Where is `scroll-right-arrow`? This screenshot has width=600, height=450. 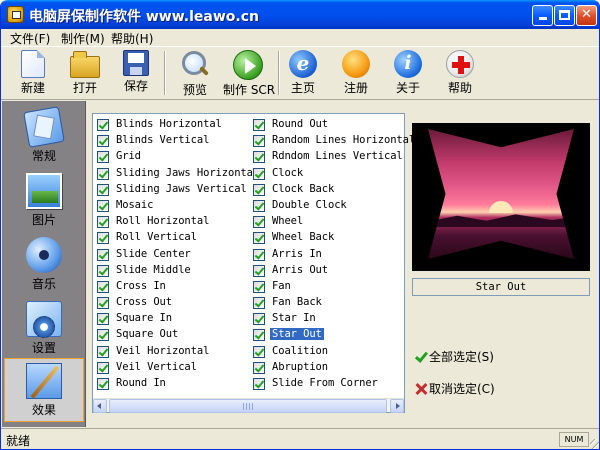 scroll-right-arrow is located at coordinates (397, 406).